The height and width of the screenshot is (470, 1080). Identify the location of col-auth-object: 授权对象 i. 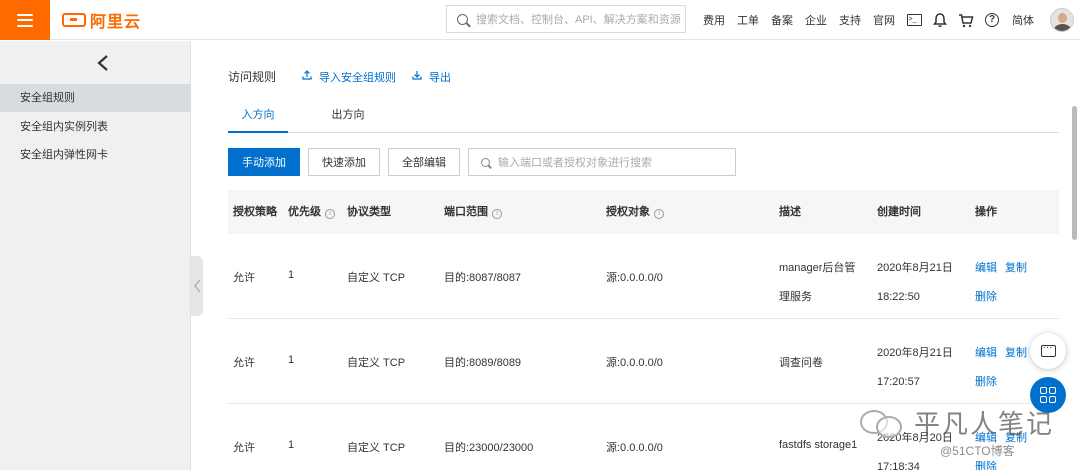
(635, 212).